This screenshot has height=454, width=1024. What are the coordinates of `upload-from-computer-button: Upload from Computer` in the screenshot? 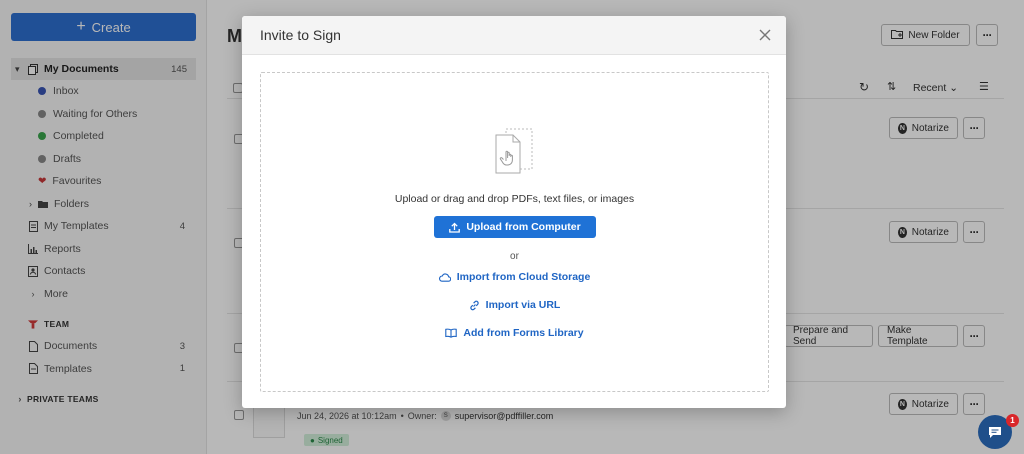 It's located at (515, 227).